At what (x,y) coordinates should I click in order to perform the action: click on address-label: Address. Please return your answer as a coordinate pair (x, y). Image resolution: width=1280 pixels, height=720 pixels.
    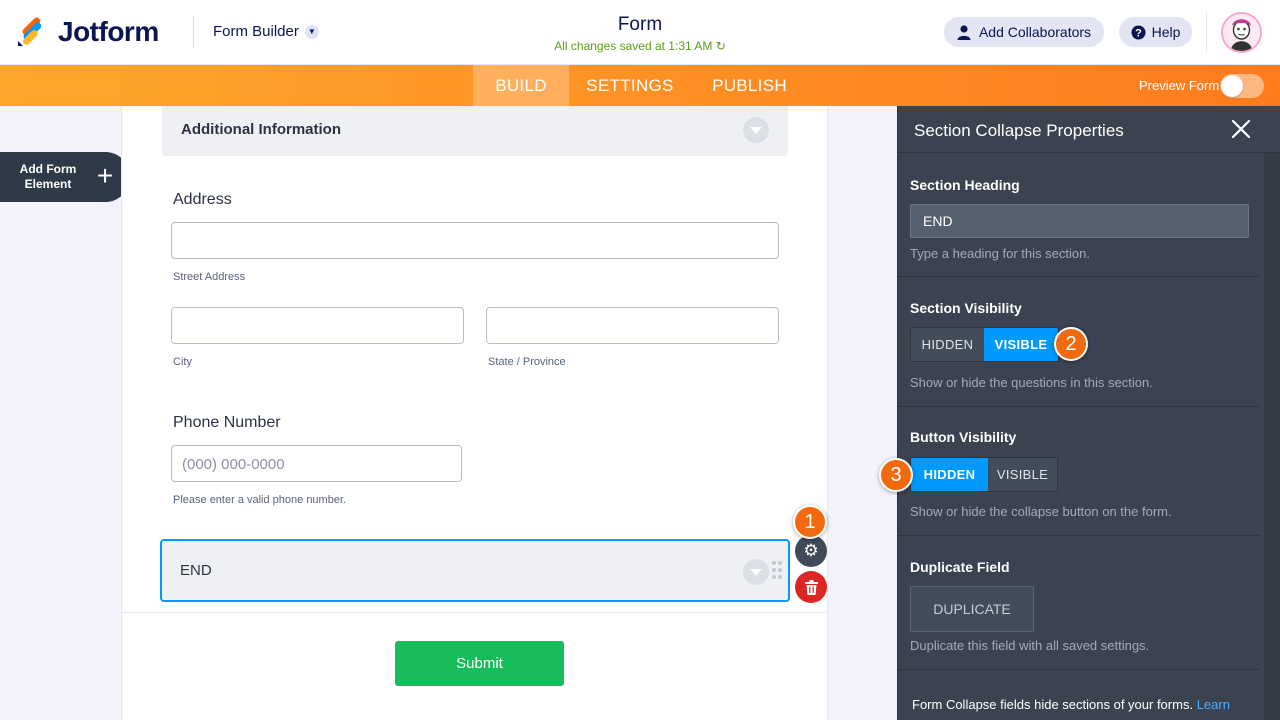
    Looking at the image, I should click on (202, 199).